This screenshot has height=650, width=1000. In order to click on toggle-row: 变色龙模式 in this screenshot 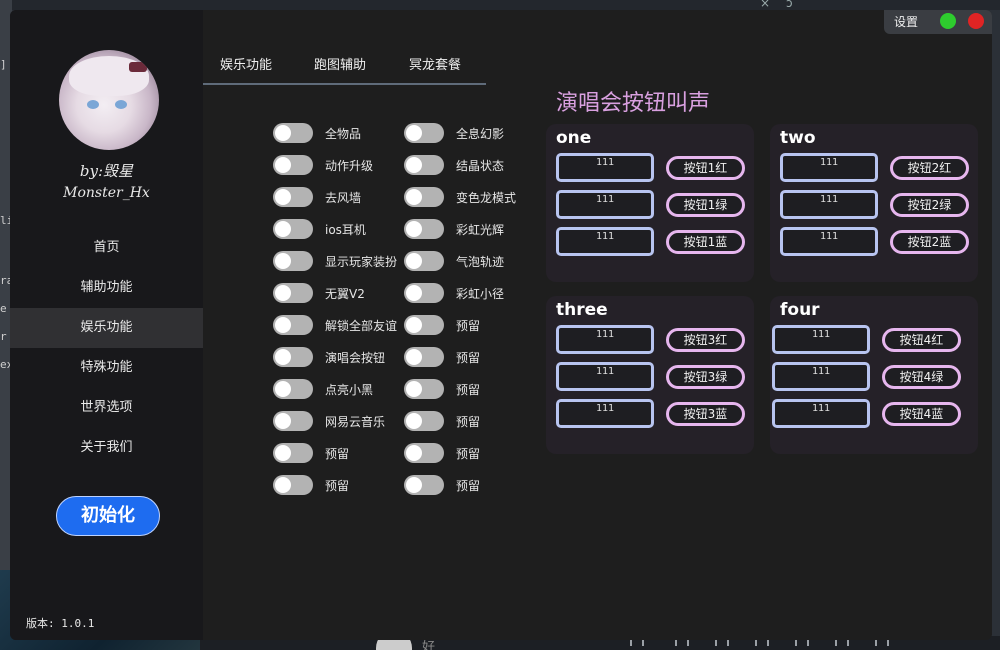, I will do `click(460, 197)`.